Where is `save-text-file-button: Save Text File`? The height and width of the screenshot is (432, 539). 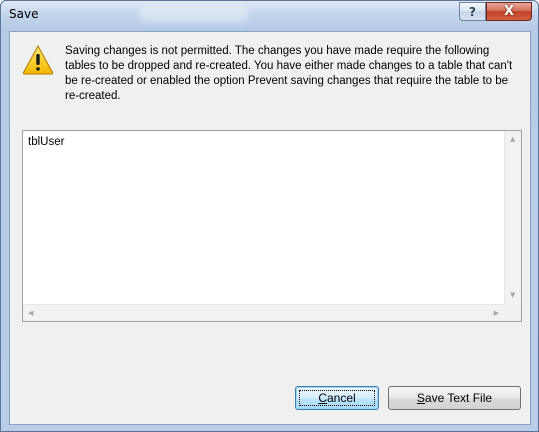 save-text-file-button: Save Text File is located at coordinates (454, 398).